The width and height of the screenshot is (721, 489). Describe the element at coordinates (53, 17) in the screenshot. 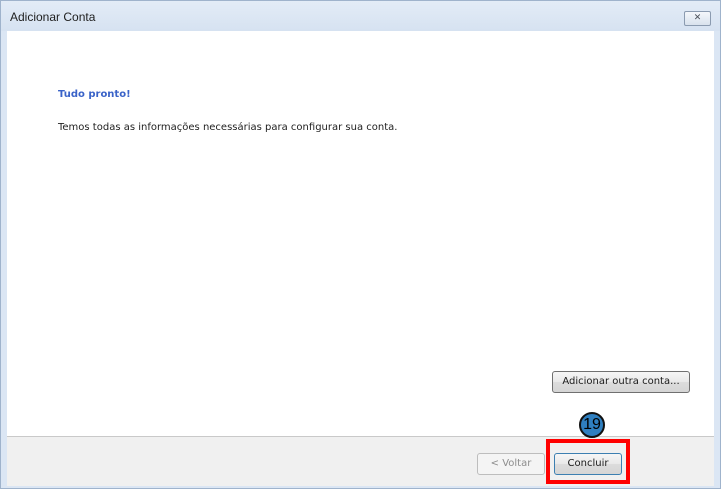

I see `window-title: Adicionar Conta` at that location.